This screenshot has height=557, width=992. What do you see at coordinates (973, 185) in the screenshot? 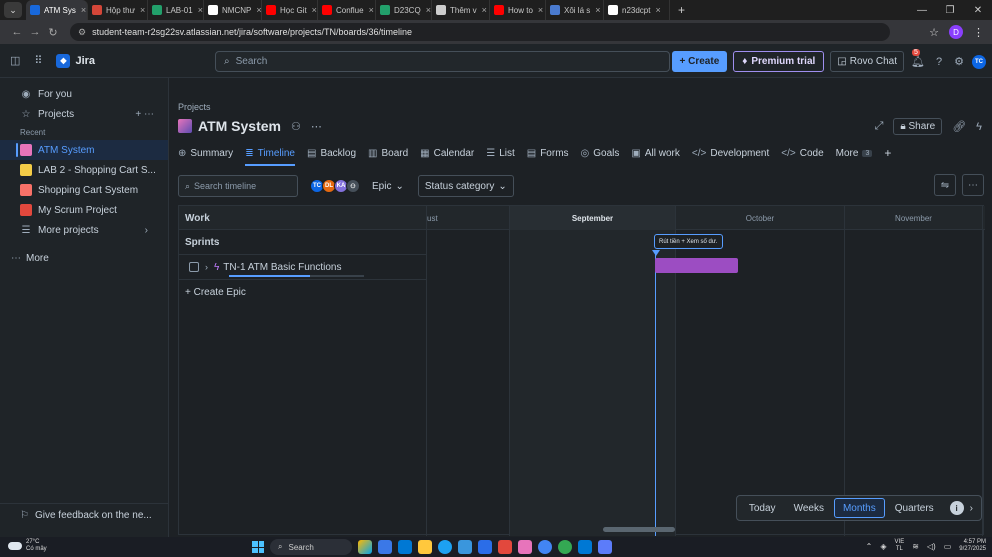
I see `more-options-icon: ⋯` at bounding box center [973, 185].